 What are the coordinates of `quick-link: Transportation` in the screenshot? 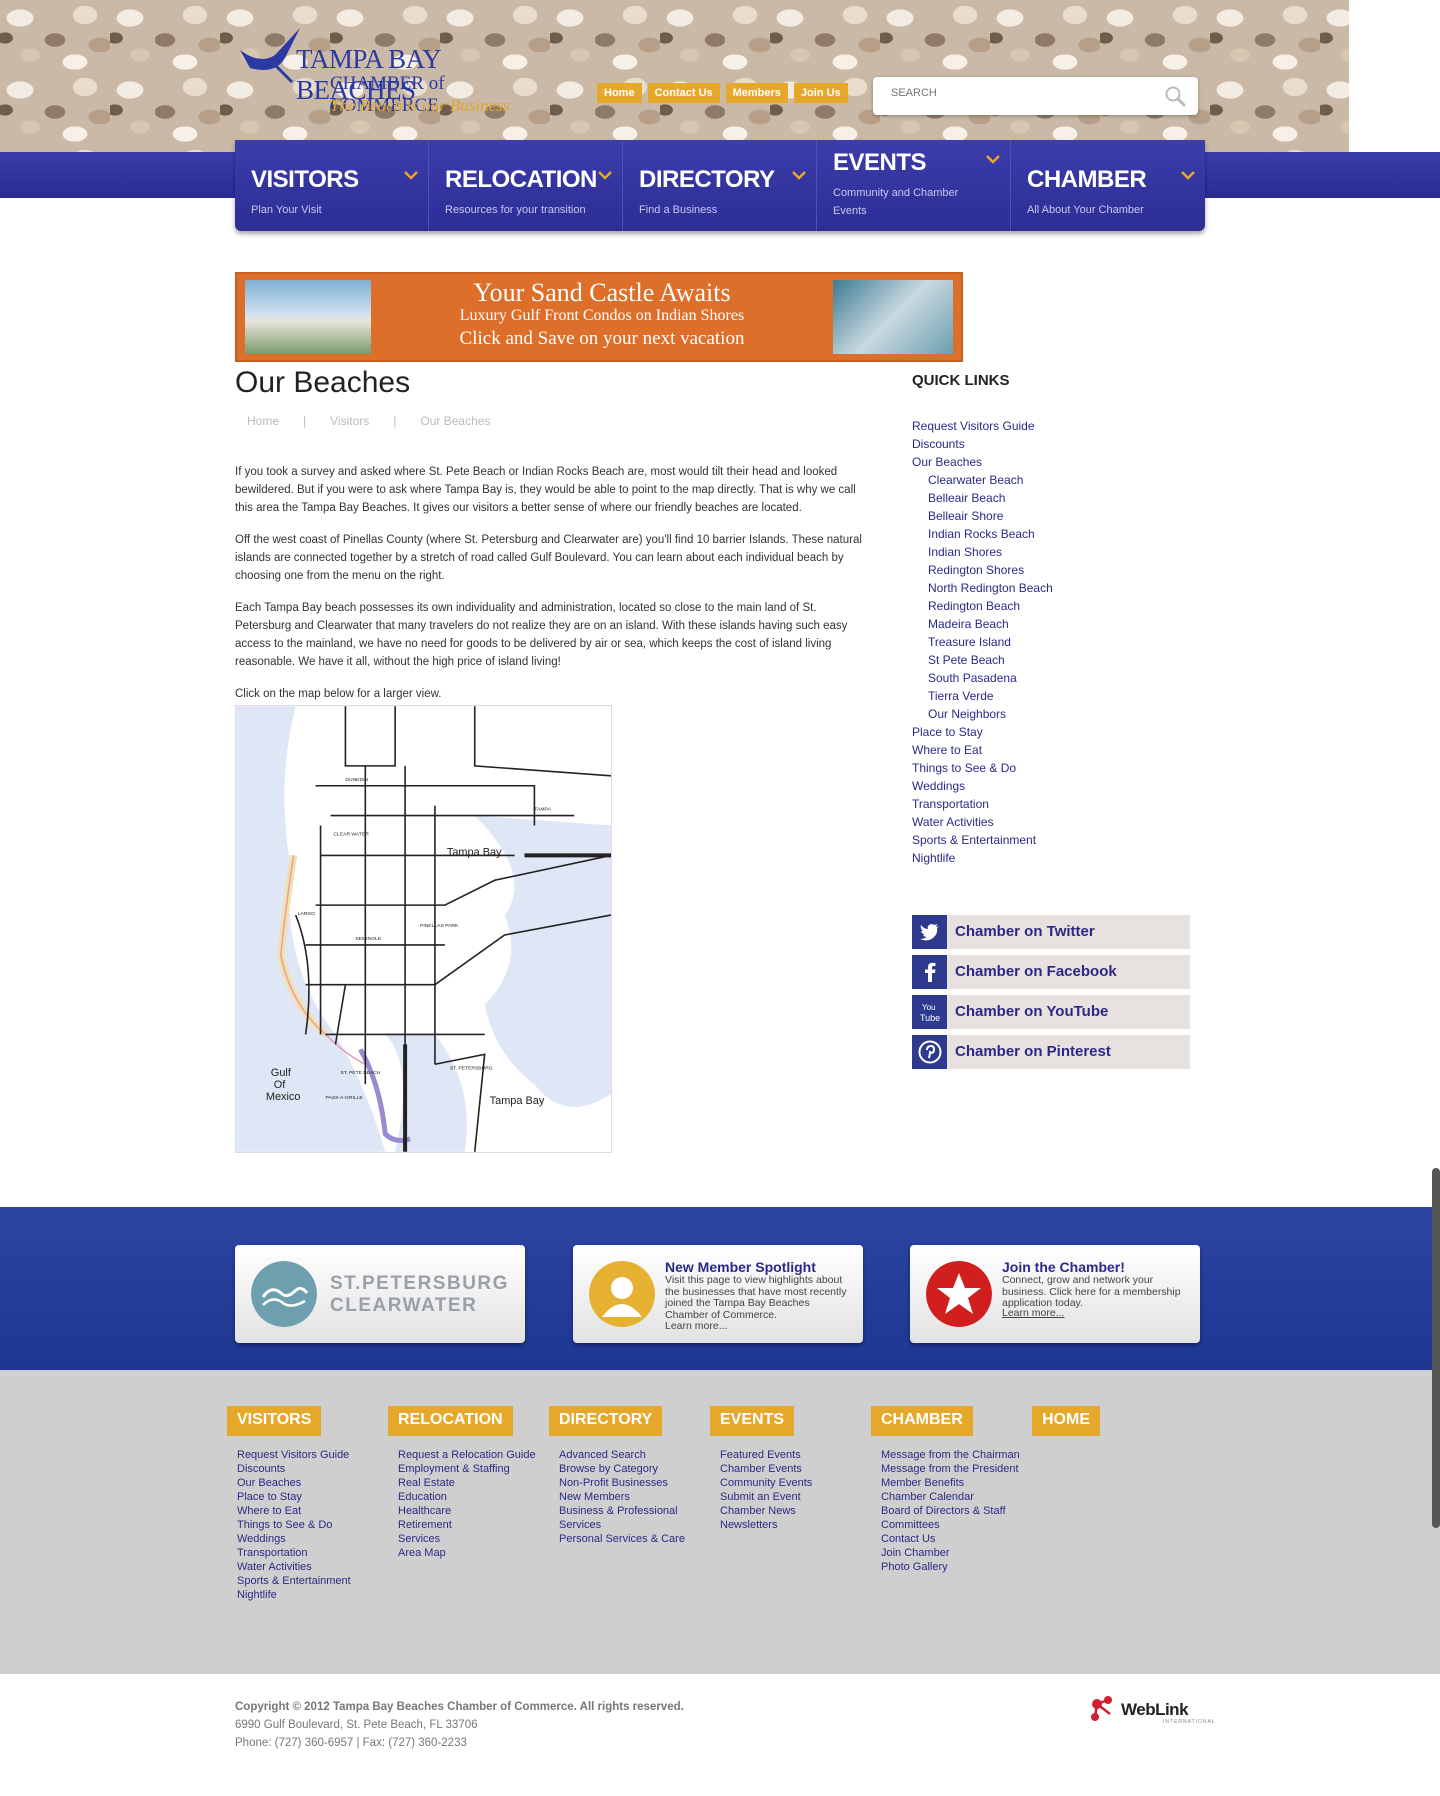 It's located at (950, 804).